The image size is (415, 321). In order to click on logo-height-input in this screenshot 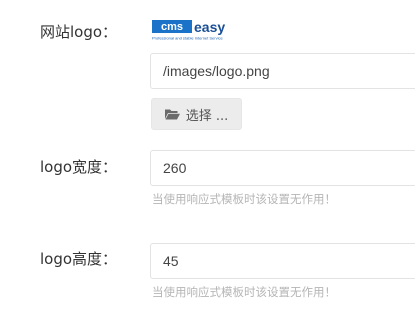, I will do `click(282, 261)`.